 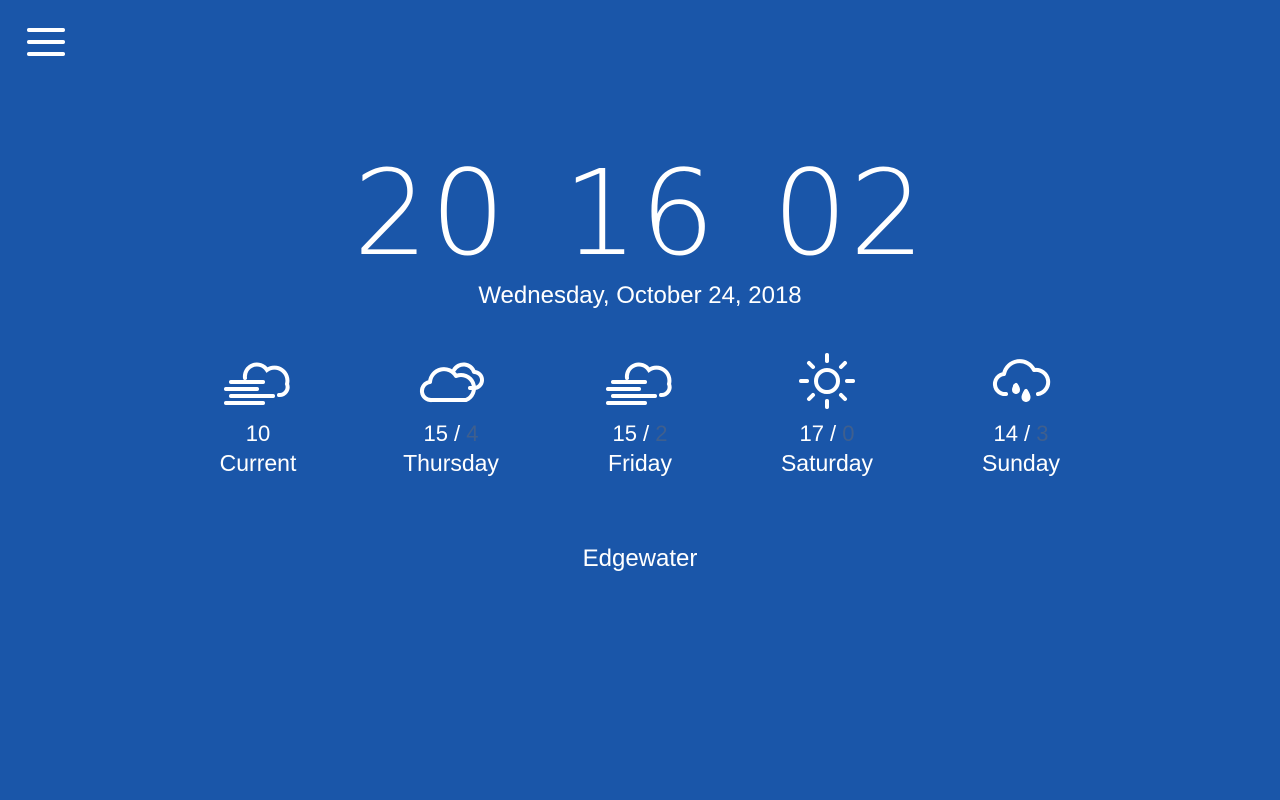 I want to click on menu-button, so click(x=46, y=43).